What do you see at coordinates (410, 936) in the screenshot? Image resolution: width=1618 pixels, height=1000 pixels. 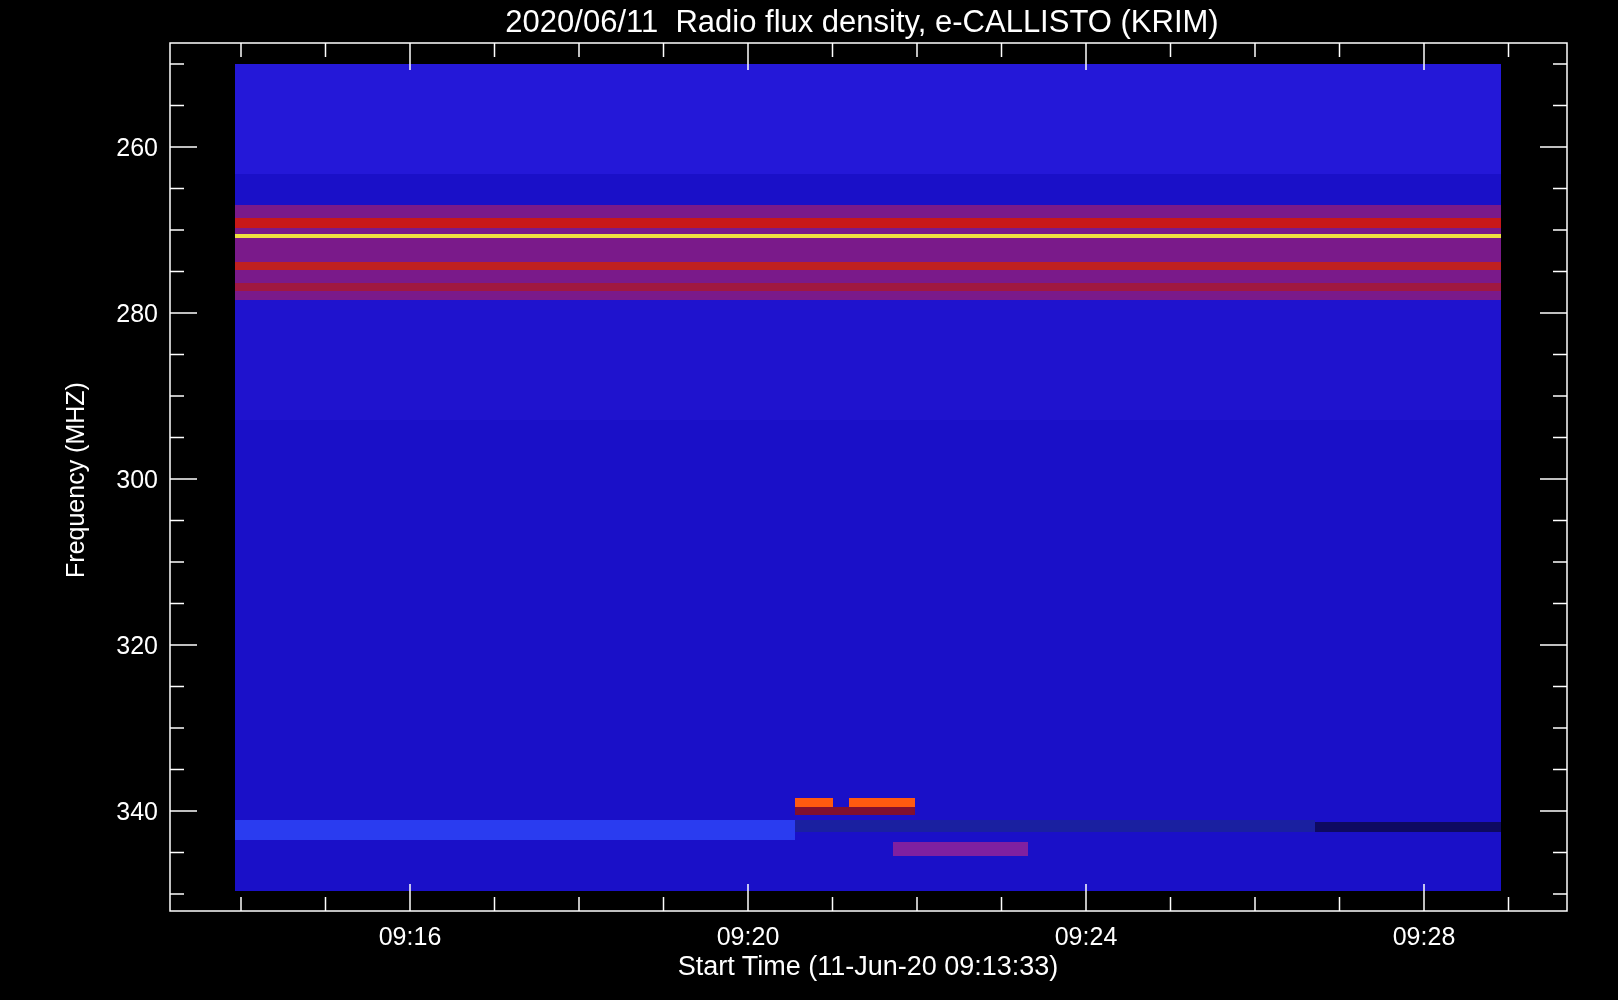 I see `x-tick-label: 09:16` at bounding box center [410, 936].